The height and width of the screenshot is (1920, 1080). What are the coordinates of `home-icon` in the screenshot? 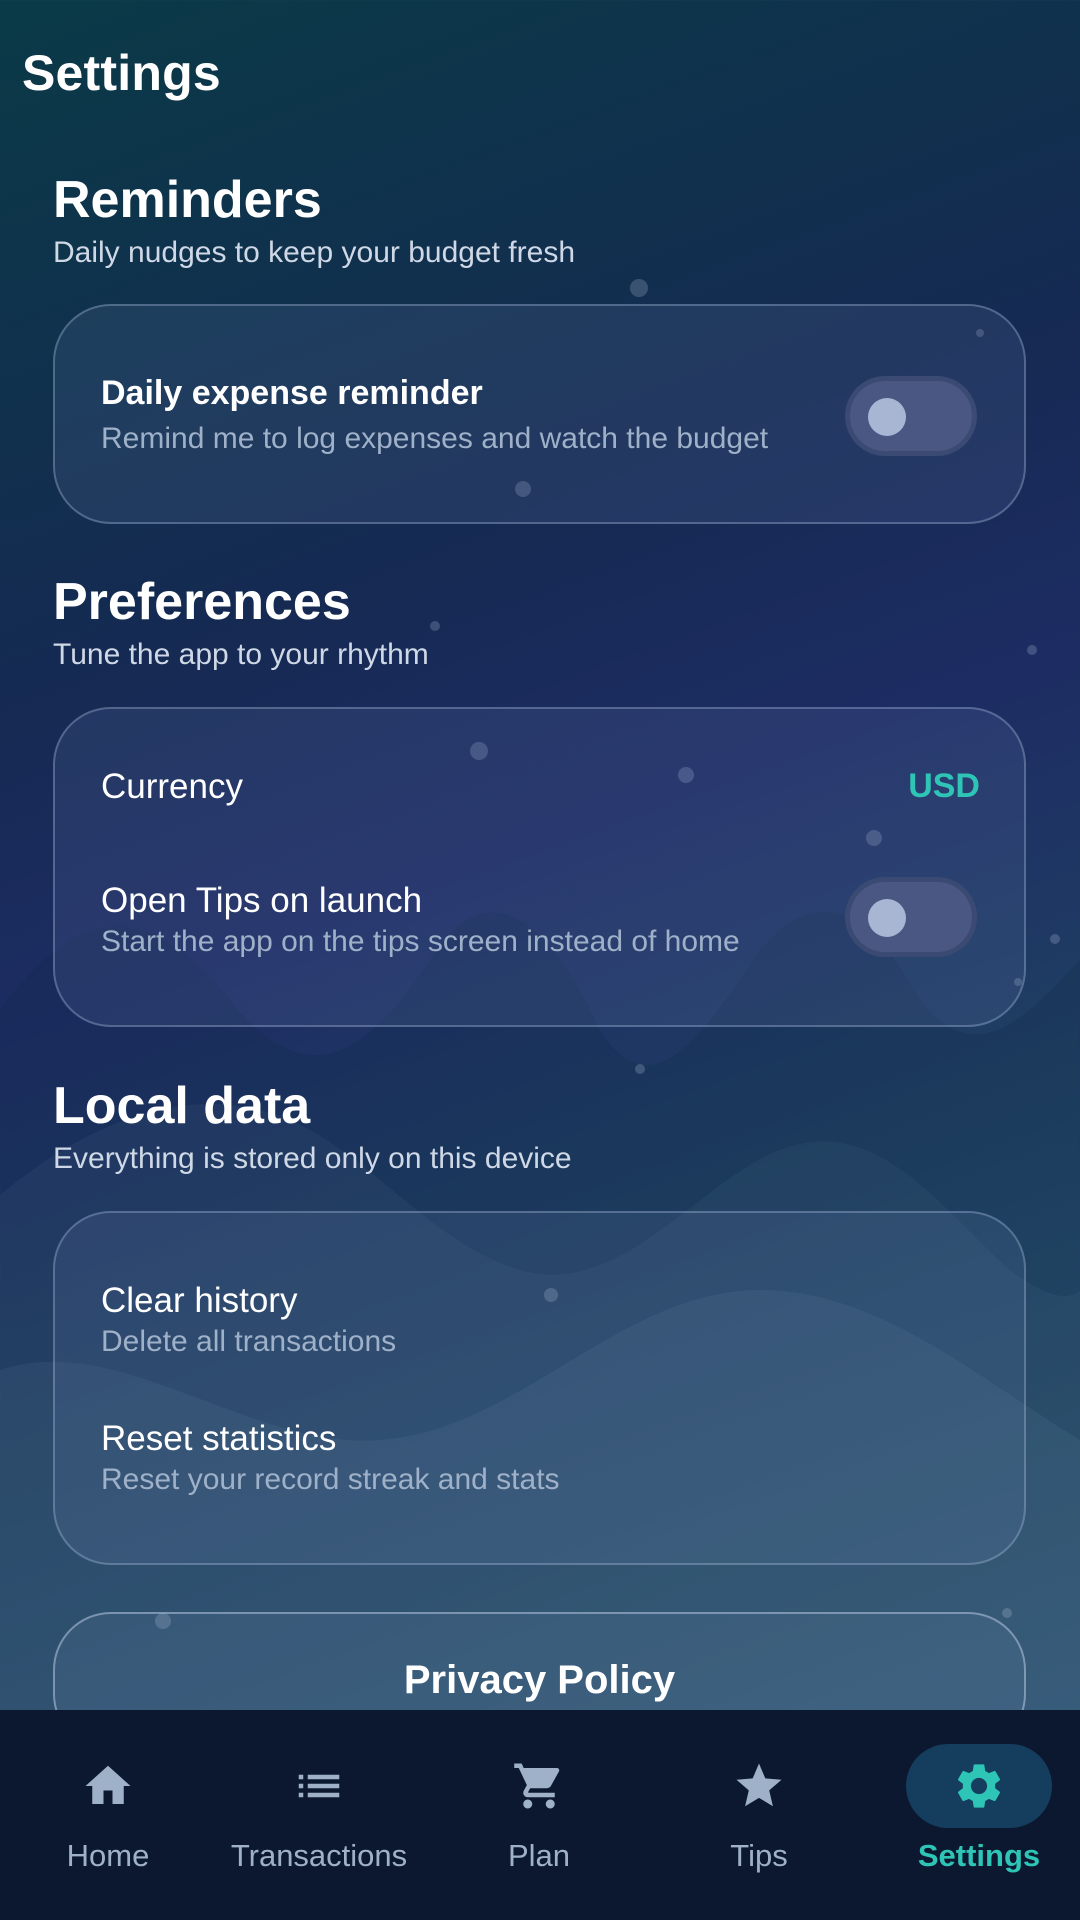 It's located at (108, 1784).